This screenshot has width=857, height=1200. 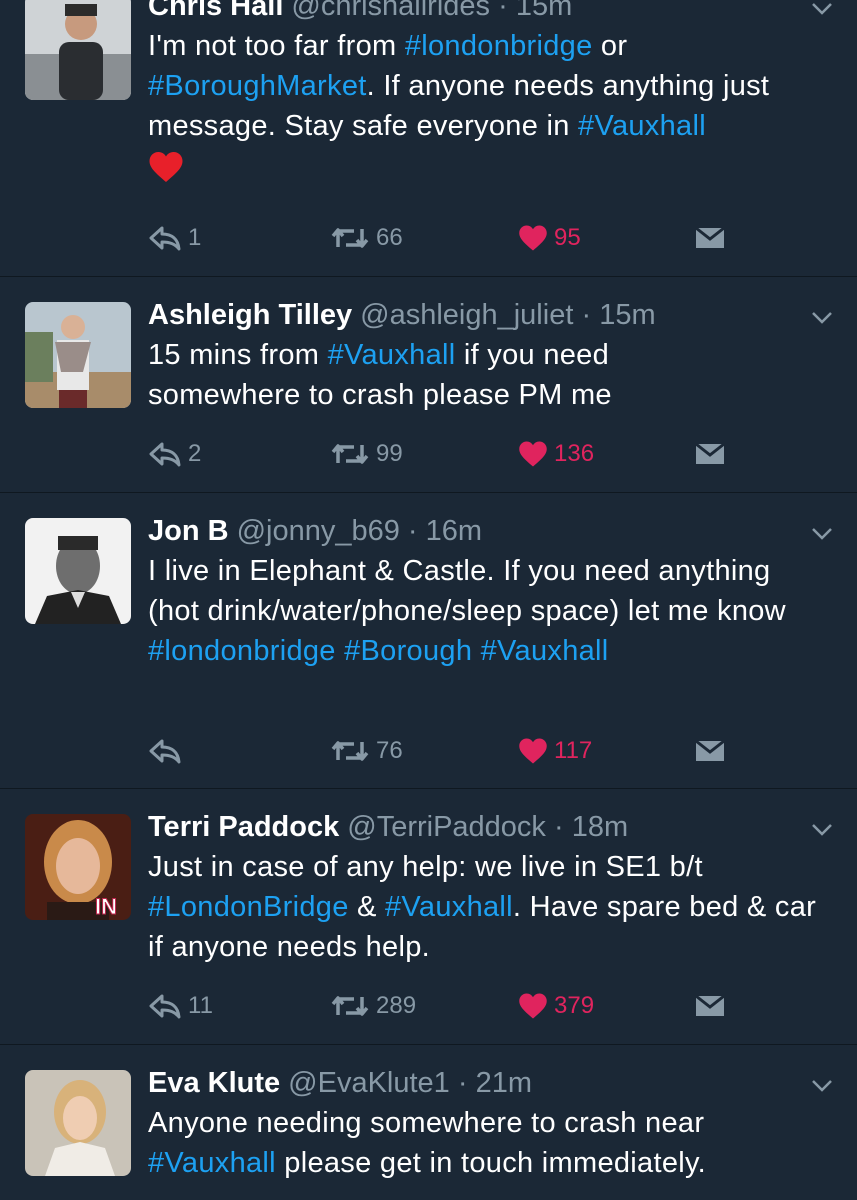 I want to click on retweet-button: 99, so click(x=366, y=454).